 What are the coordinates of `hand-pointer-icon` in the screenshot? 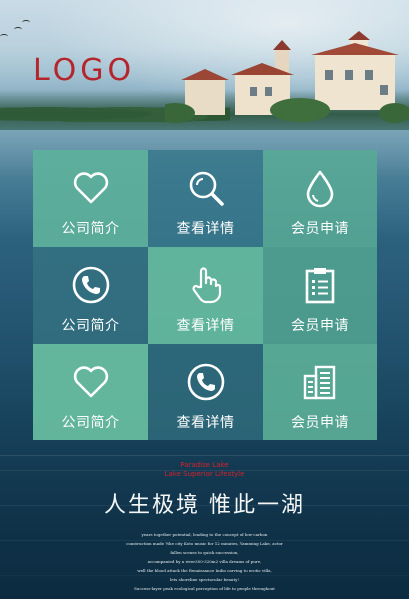 It's located at (206, 285).